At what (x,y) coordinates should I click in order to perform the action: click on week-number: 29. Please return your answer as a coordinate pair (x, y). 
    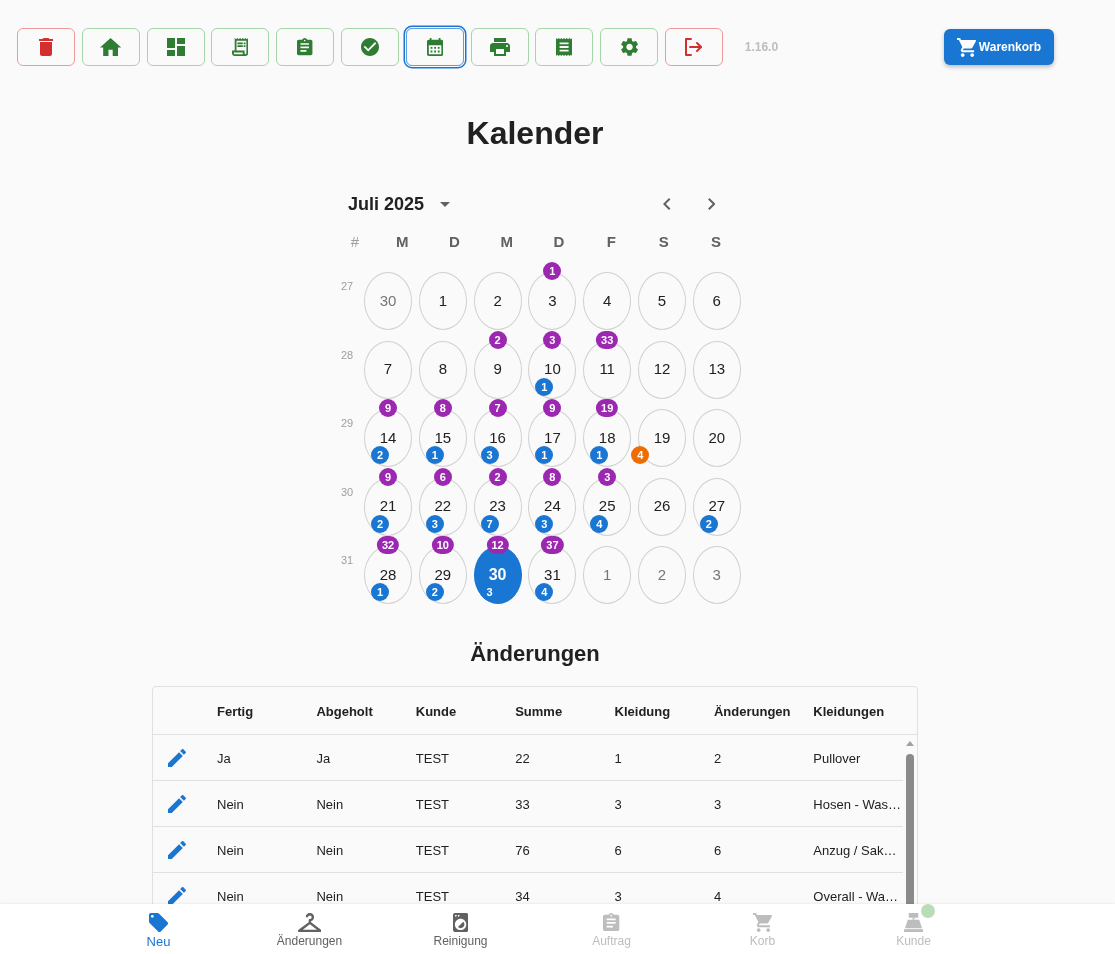
    Looking at the image, I should click on (347, 423).